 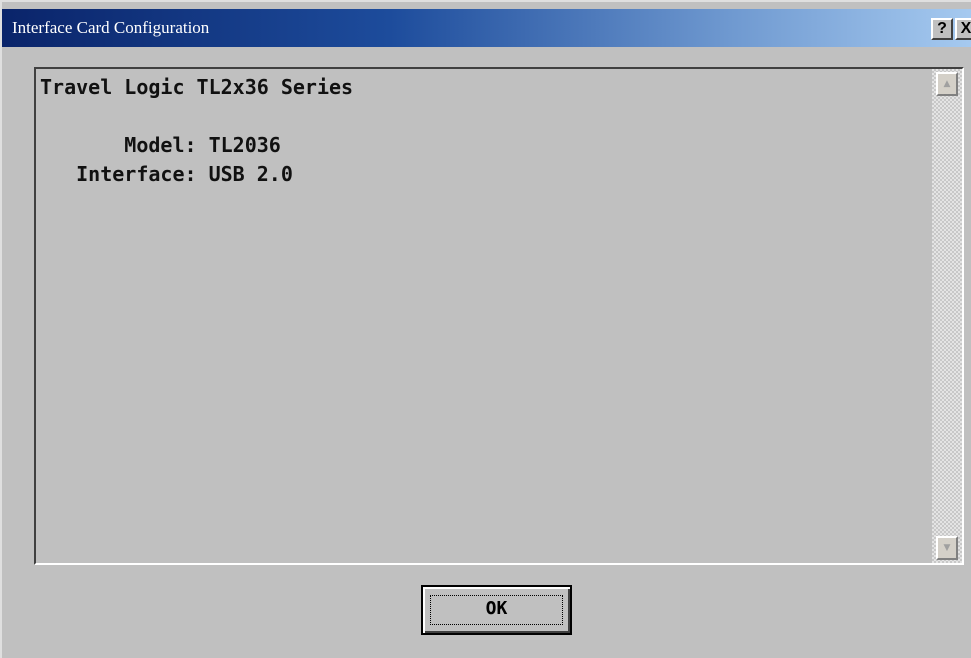 What do you see at coordinates (197, 87) in the screenshot?
I see `series-line: Travel Logic TL2x36 Series` at bounding box center [197, 87].